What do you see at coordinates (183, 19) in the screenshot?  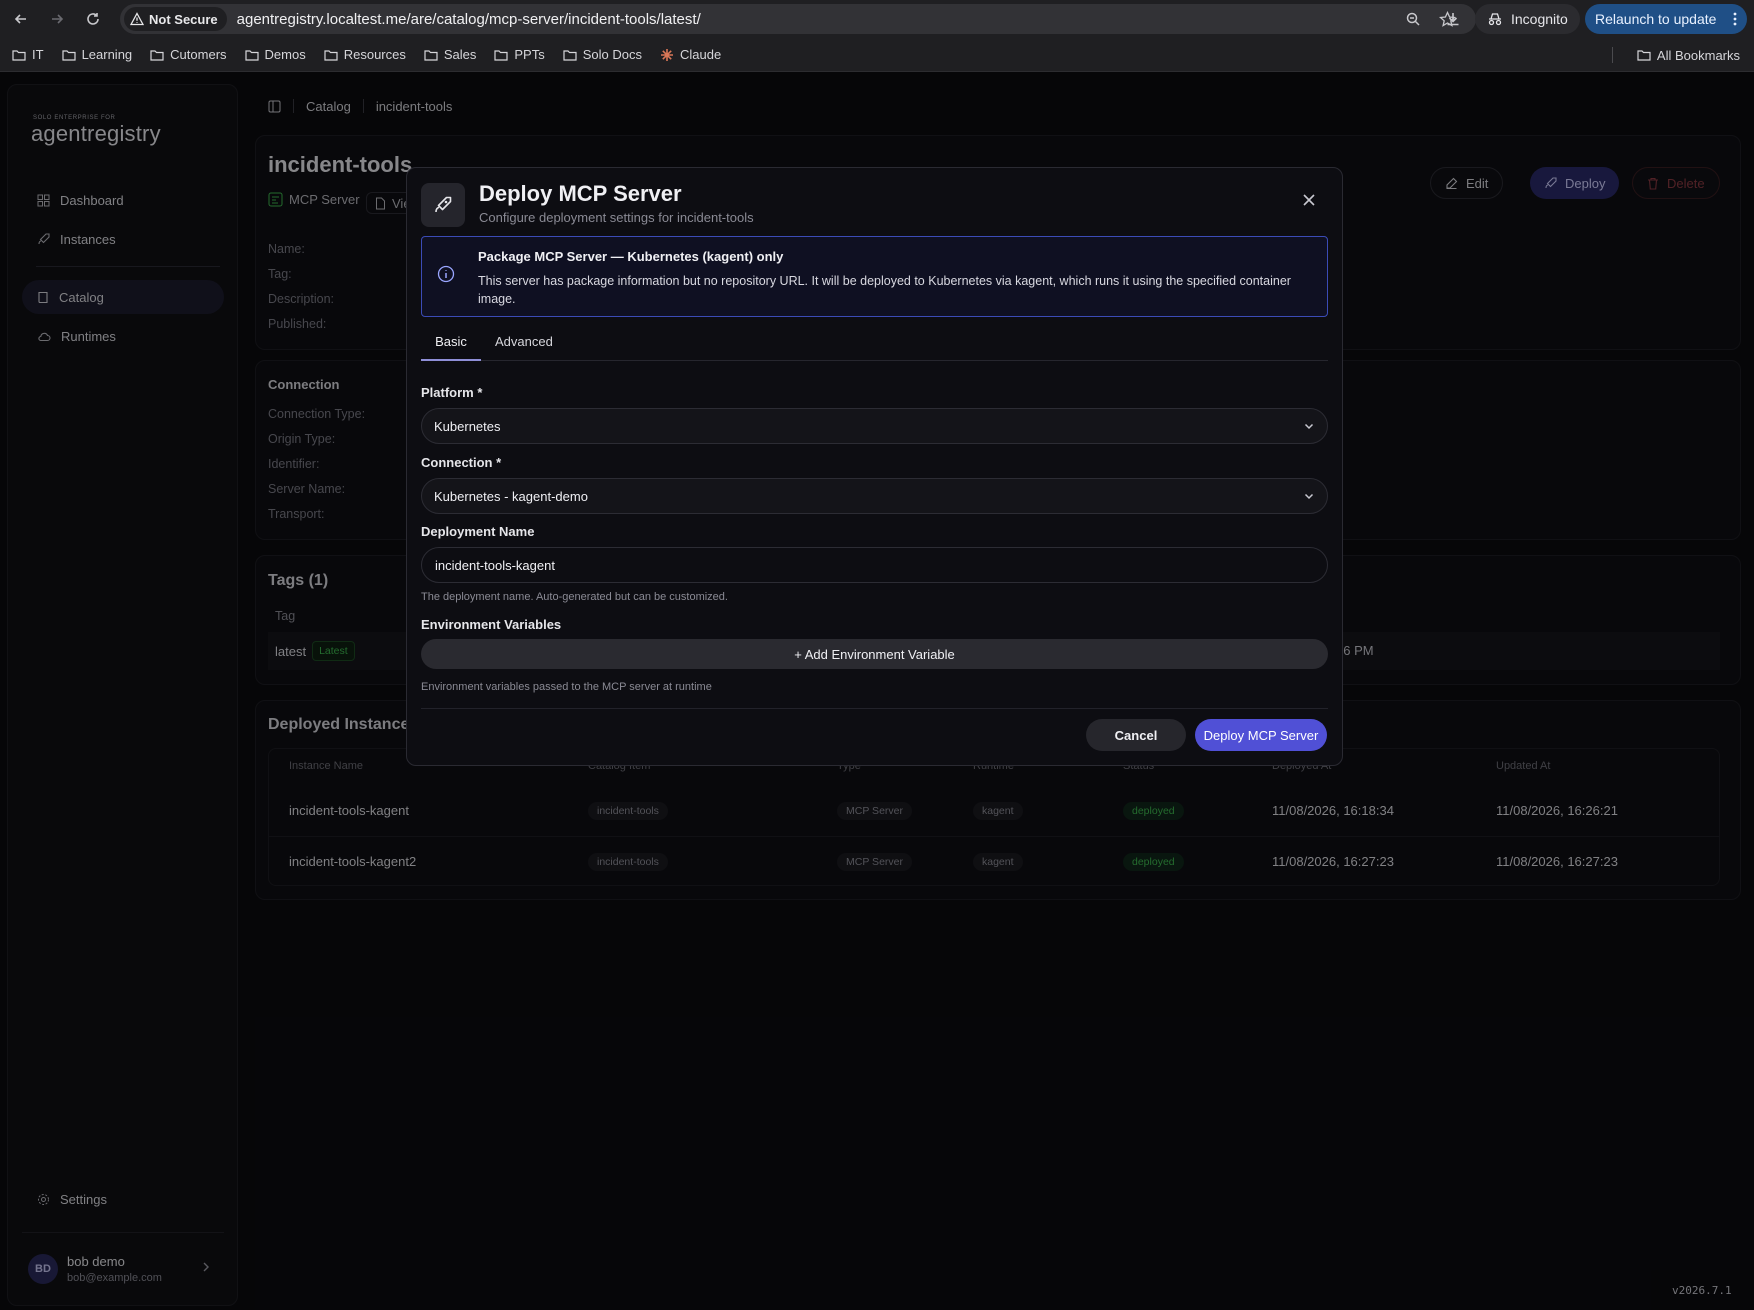 I see `security-label: Not Secure` at bounding box center [183, 19].